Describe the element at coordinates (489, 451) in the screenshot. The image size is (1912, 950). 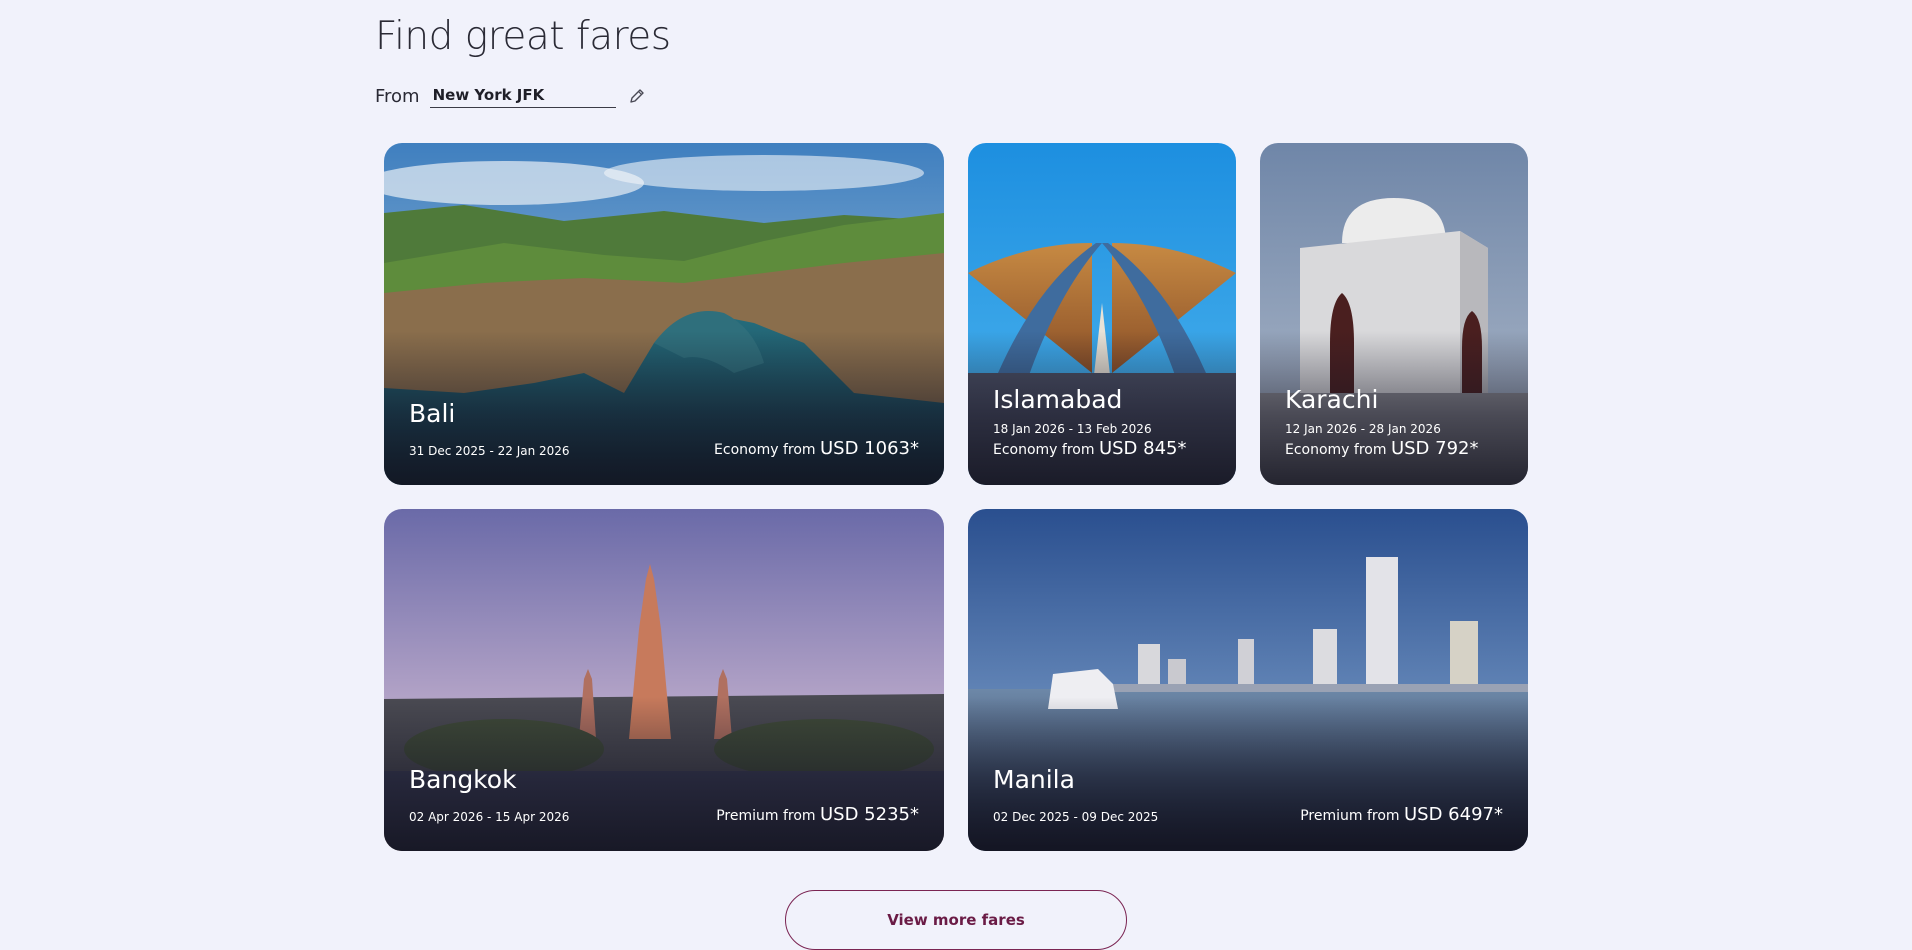
I see `card-dates: 31 Dec 2025 - 22 Jan 2026` at that location.